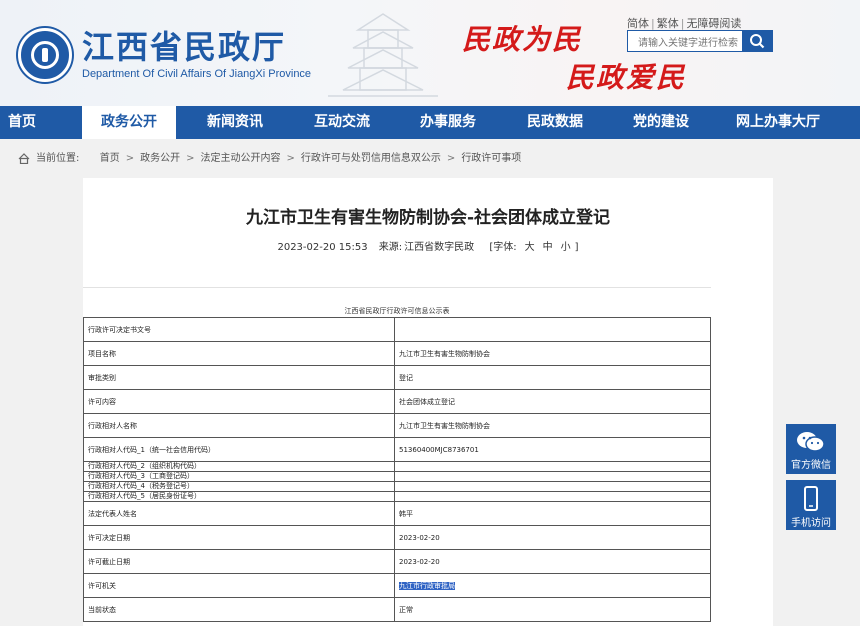 This screenshot has width=860, height=626. Describe the element at coordinates (129, 122) in the screenshot. I see `nav-government-affairs: 政务公开` at that location.